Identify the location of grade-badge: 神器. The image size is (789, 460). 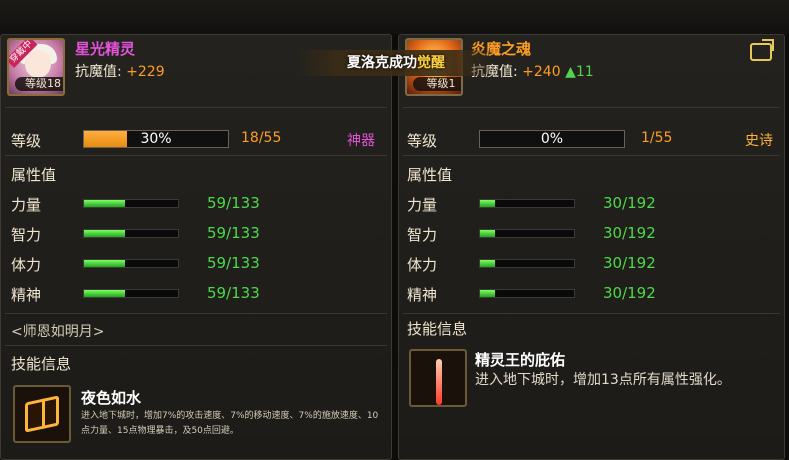
(361, 141).